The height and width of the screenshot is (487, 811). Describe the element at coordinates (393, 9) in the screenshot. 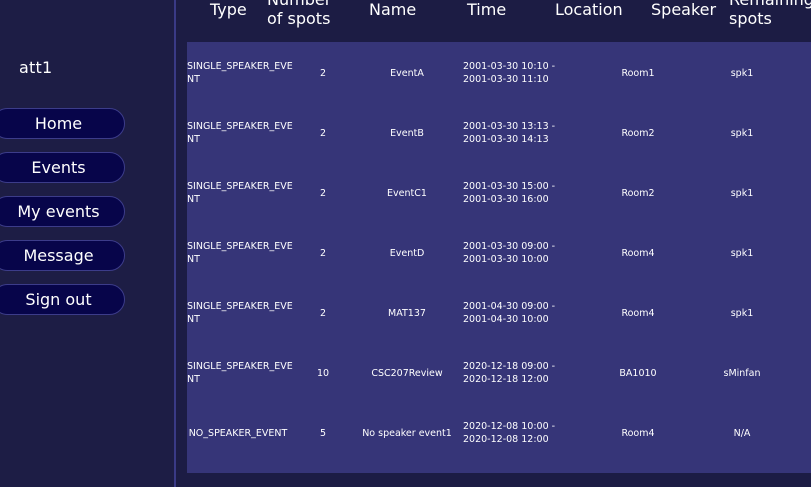

I see `header-name: Name` at that location.